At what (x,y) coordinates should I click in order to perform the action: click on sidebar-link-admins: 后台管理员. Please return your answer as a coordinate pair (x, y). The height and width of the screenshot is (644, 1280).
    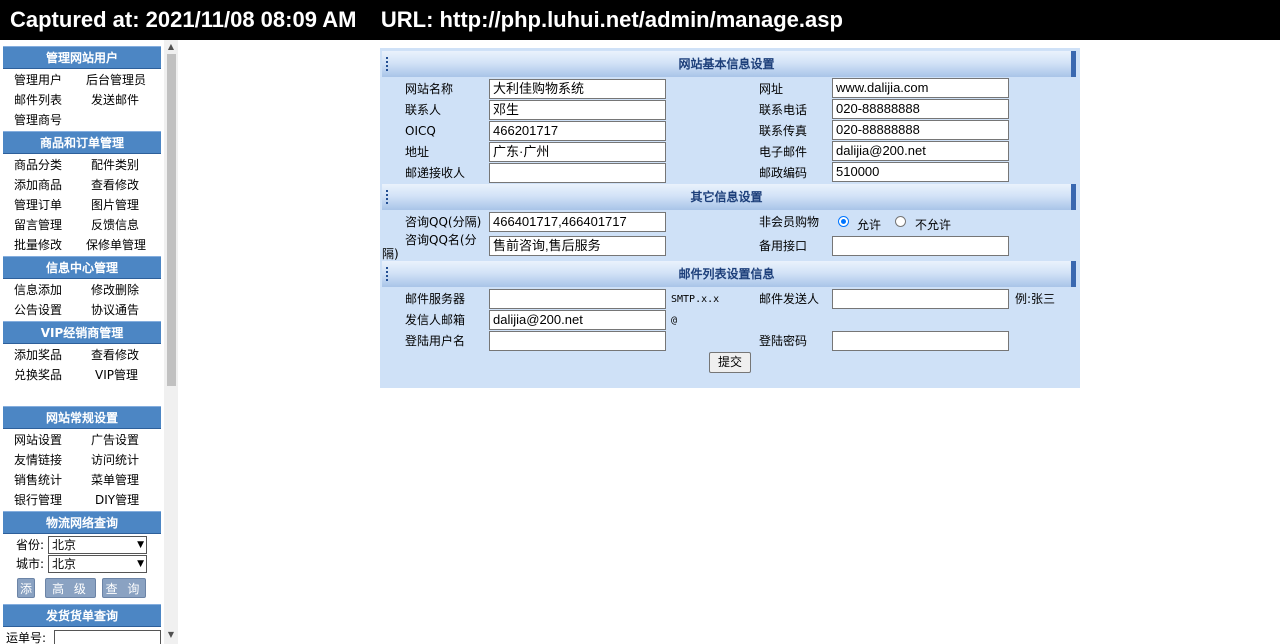
    Looking at the image, I should click on (116, 80).